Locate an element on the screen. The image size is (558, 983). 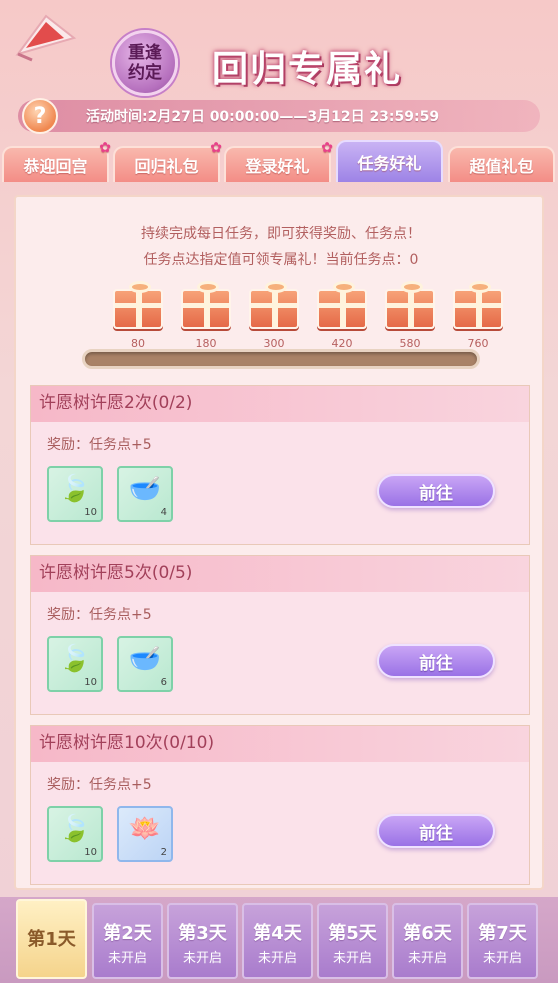
day-label: 第1天 is located at coordinates (51, 939).